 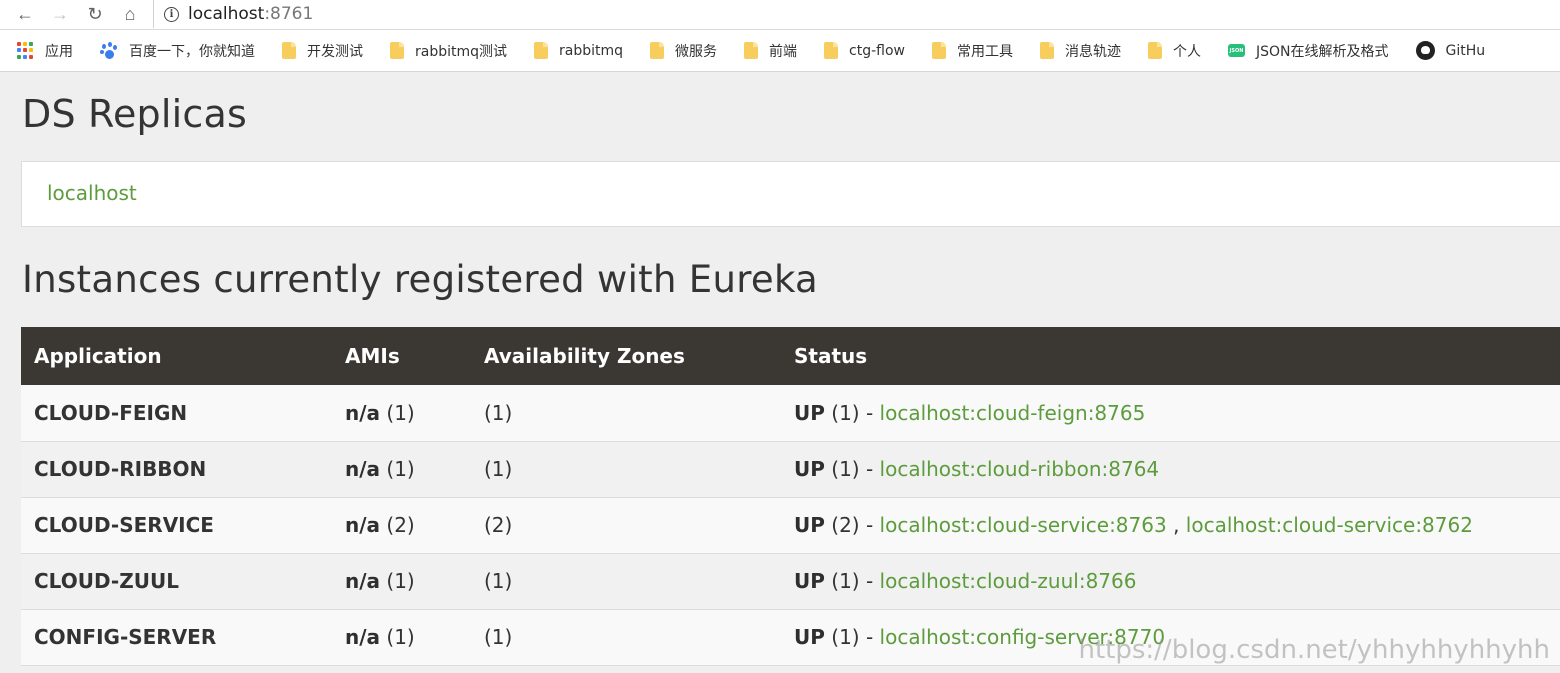 I want to click on bookmark-baidu: 百度一下，你就知道, so click(x=177, y=51).